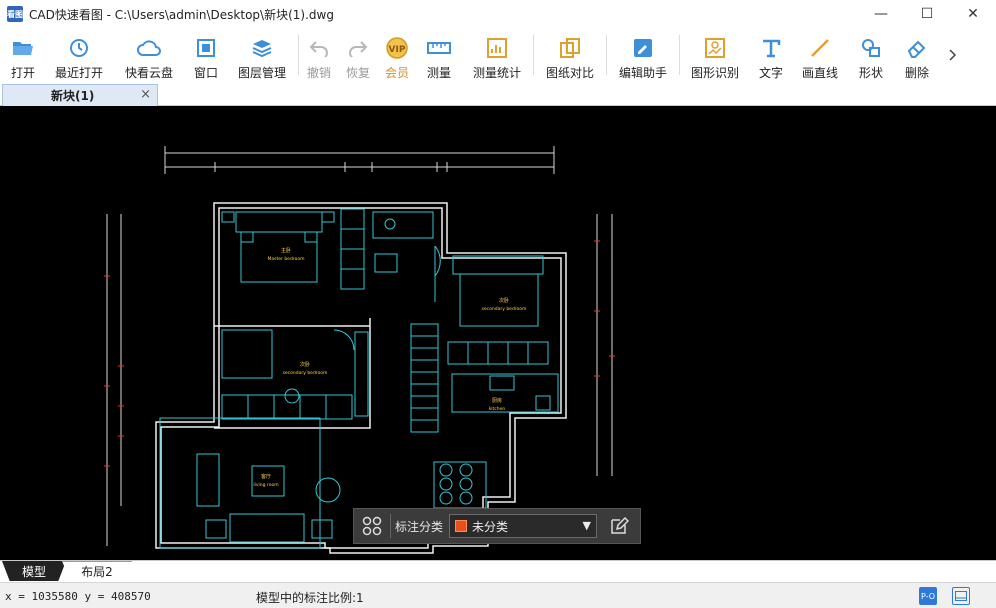 Image resolution: width=996 pixels, height=608 pixels. I want to click on eraser-icon, so click(917, 48).